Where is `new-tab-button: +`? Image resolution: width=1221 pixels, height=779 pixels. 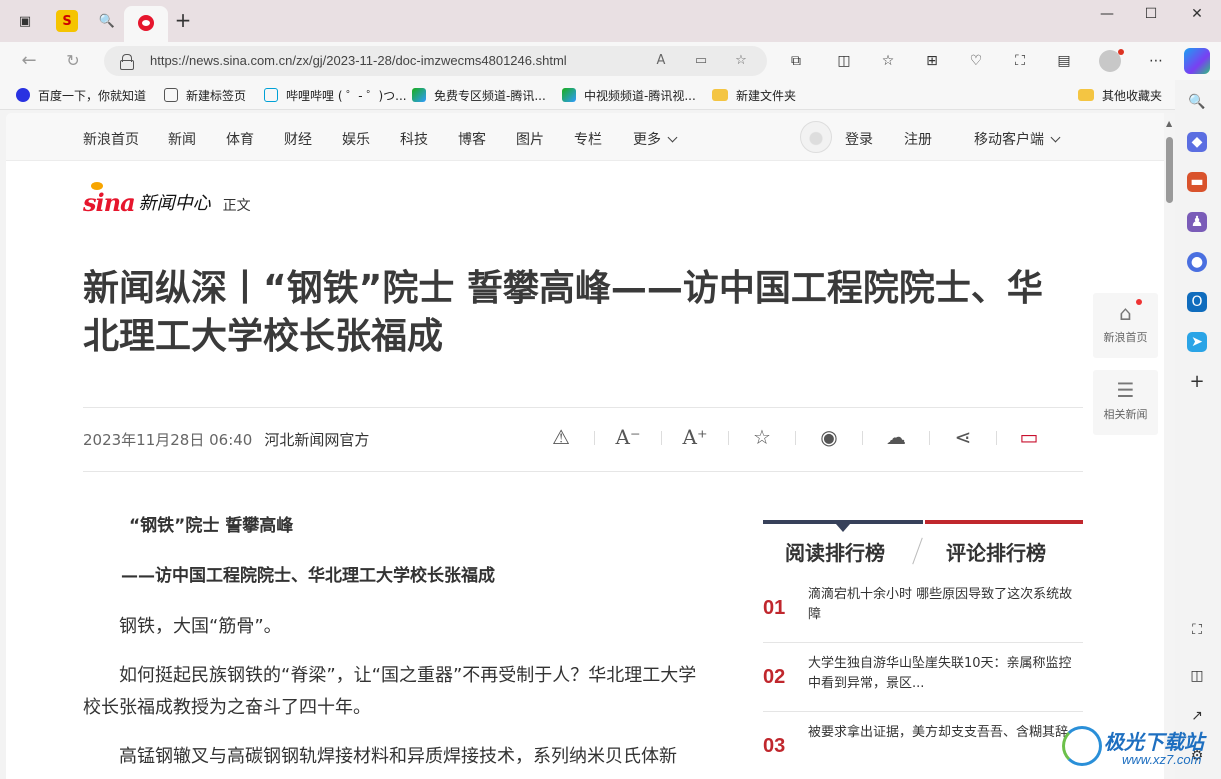
new-tab-button: + is located at coordinates (183, 21).